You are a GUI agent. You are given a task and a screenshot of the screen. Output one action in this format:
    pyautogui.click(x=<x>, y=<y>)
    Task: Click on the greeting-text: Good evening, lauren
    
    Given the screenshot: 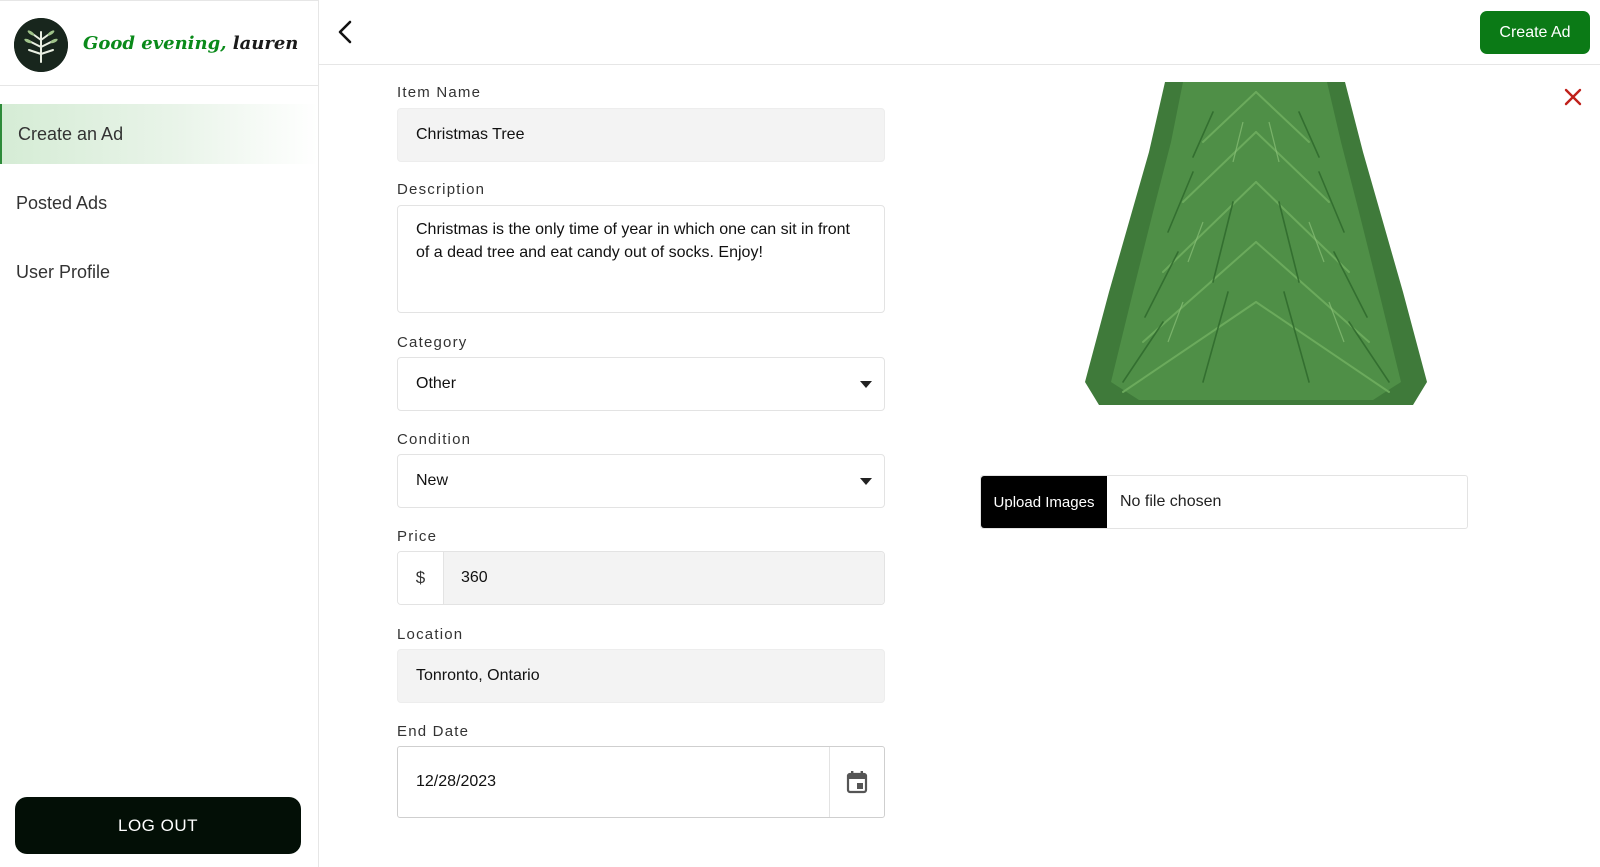 What is the action you would take?
    pyautogui.click(x=190, y=43)
    